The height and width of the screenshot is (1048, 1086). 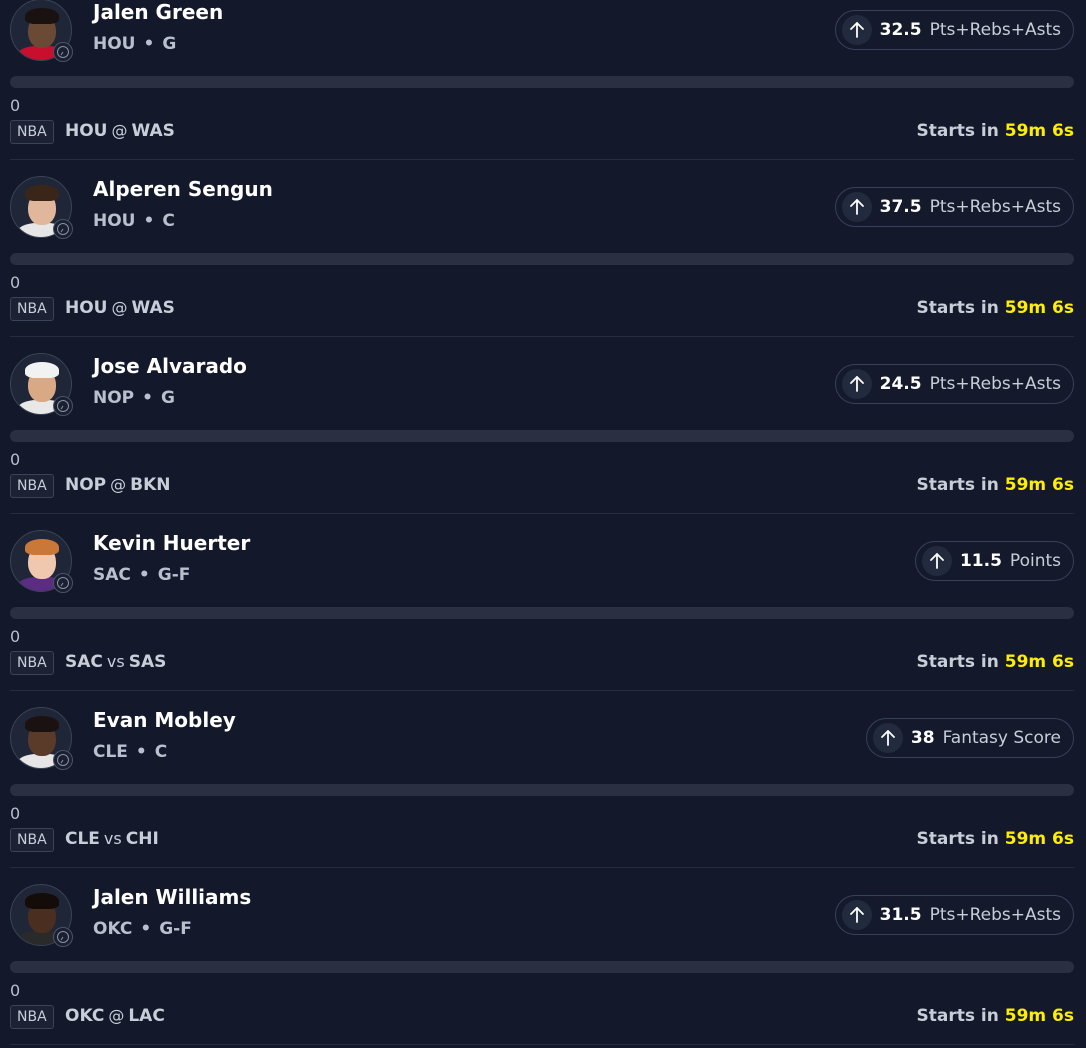 I want to click on player-name: Kevin Huerter, so click(x=171, y=543).